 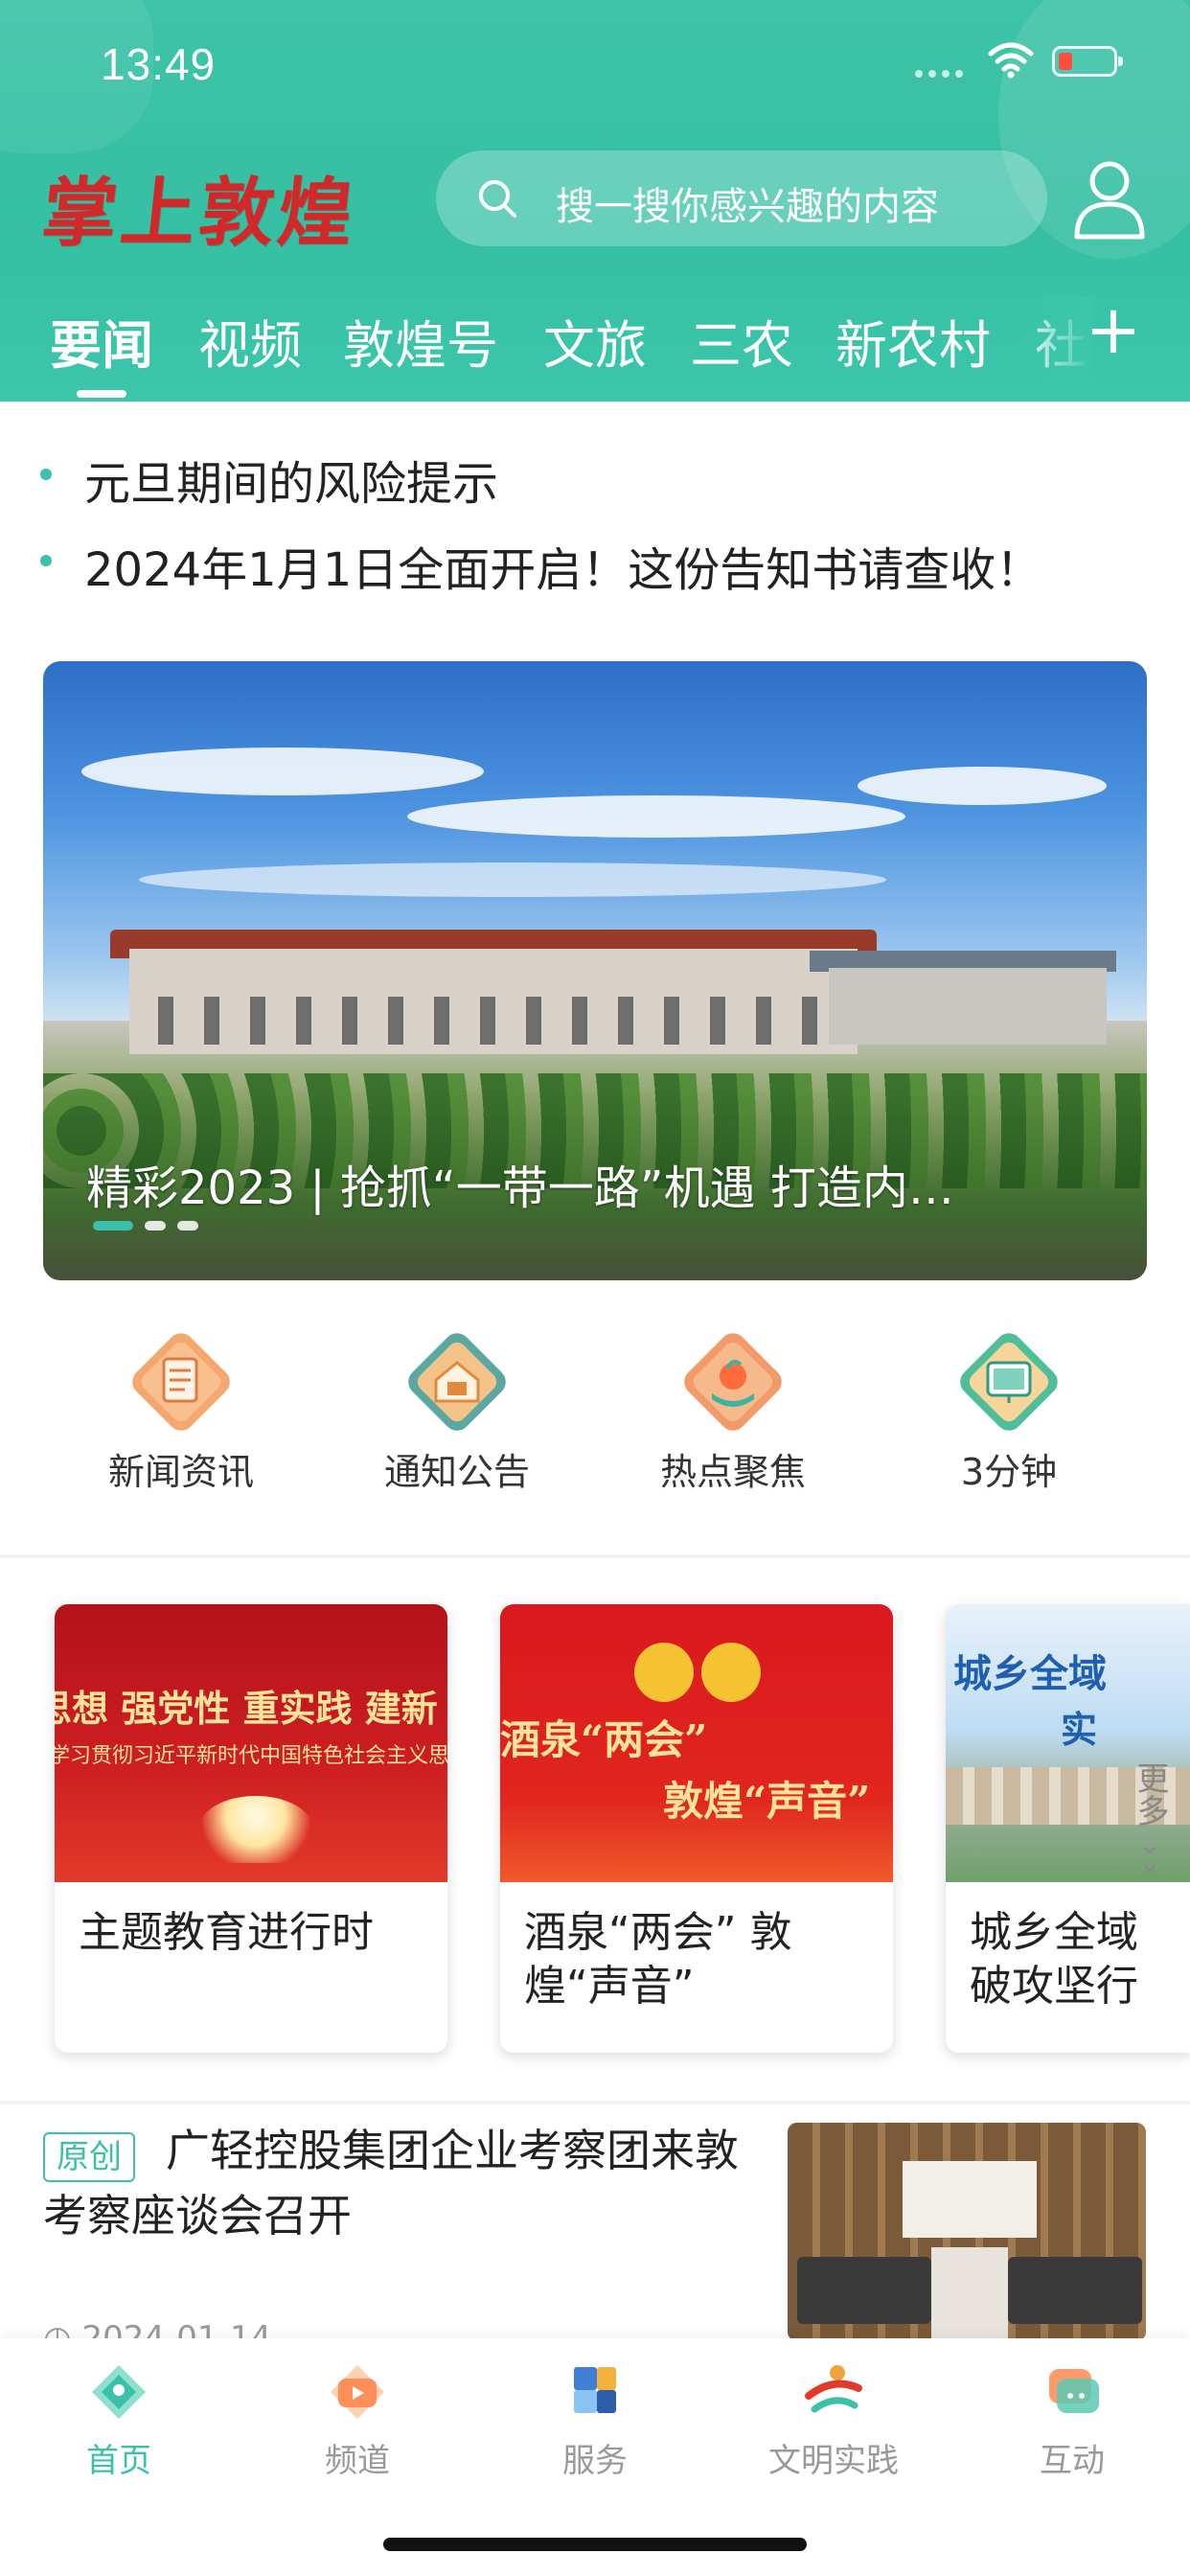 What do you see at coordinates (358, 2461) in the screenshot?
I see `nav-label: 频道` at bounding box center [358, 2461].